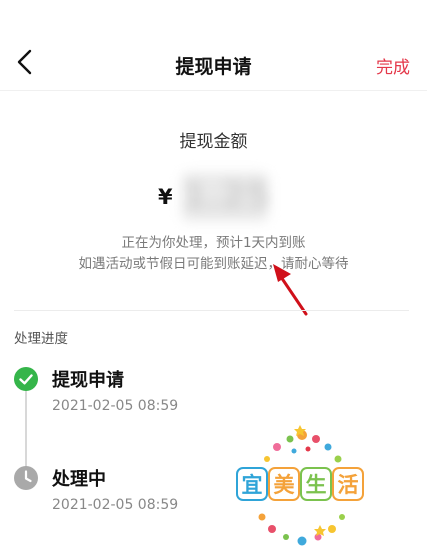 This screenshot has width=427, height=554. What do you see at coordinates (226, 197) in the screenshot?
I see `amount-value-blurred: 1.25` at bounding box center [226, 197].